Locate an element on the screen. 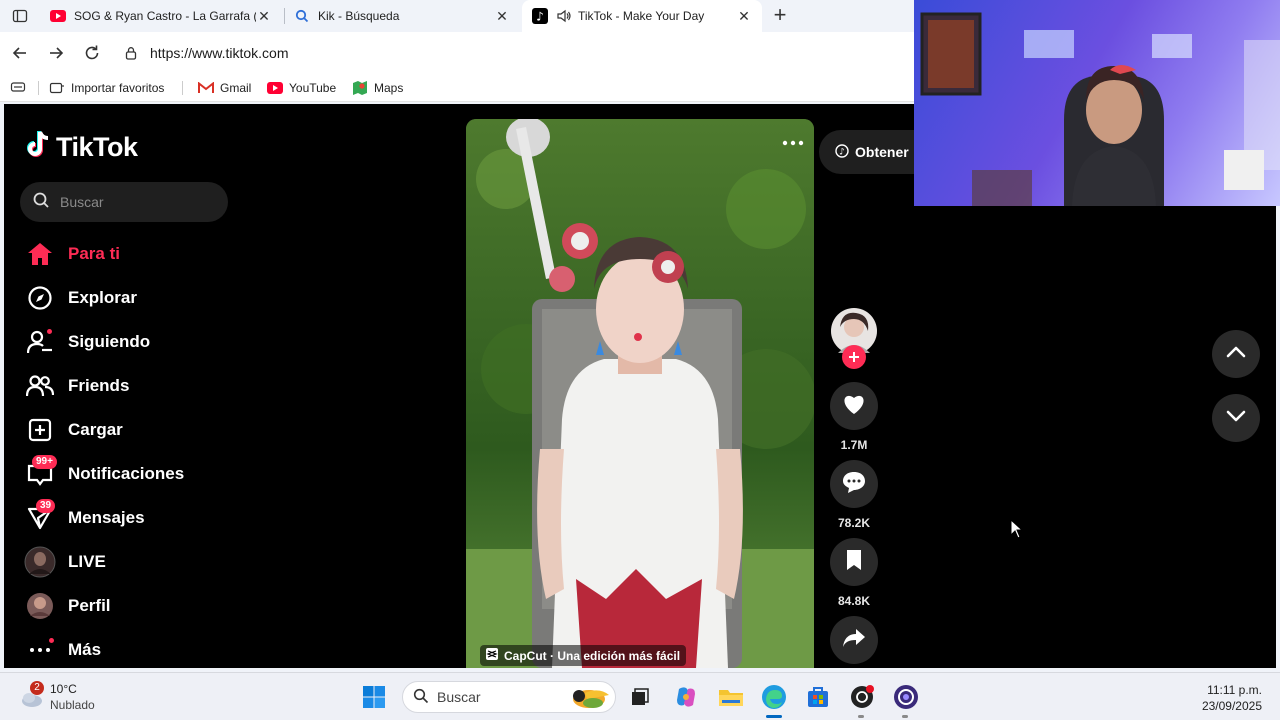  next-video-button is located at coordinates (1236, 418).